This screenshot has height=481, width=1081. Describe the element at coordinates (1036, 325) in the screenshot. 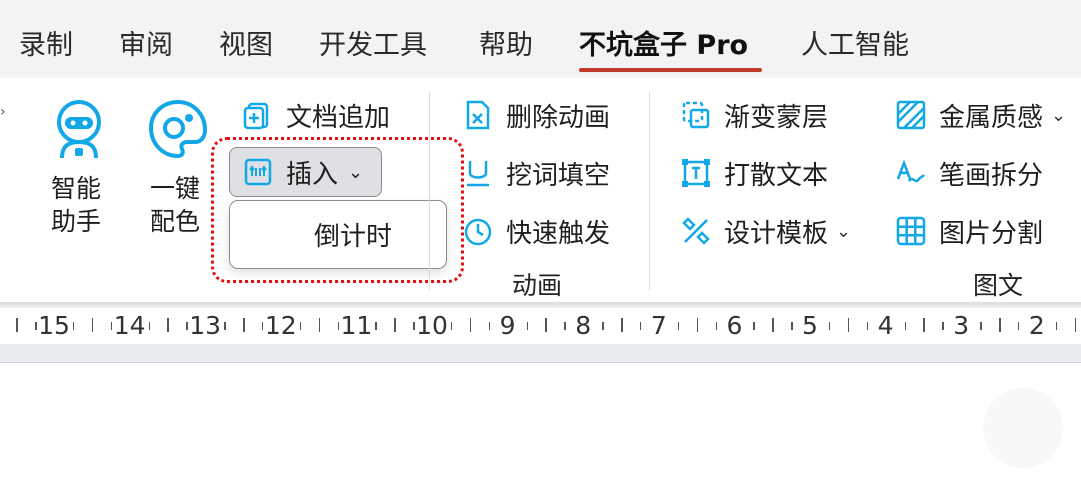

I see `ruler-tick-label: 2` at that location.